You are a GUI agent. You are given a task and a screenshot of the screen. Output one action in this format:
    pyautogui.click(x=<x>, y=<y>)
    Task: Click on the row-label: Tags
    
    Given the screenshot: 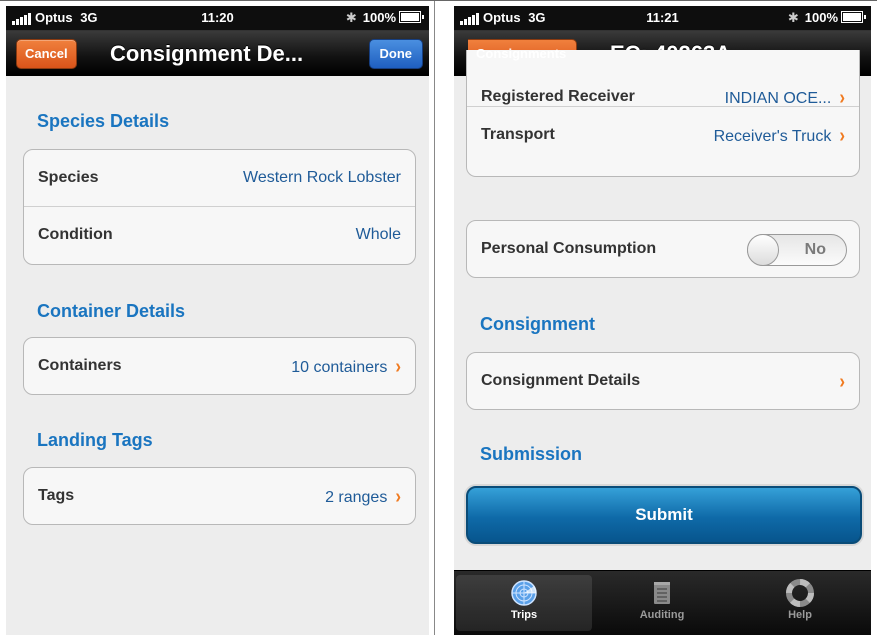 What is the action you would take?
    pyautogui.click(x=56, y=495)
    